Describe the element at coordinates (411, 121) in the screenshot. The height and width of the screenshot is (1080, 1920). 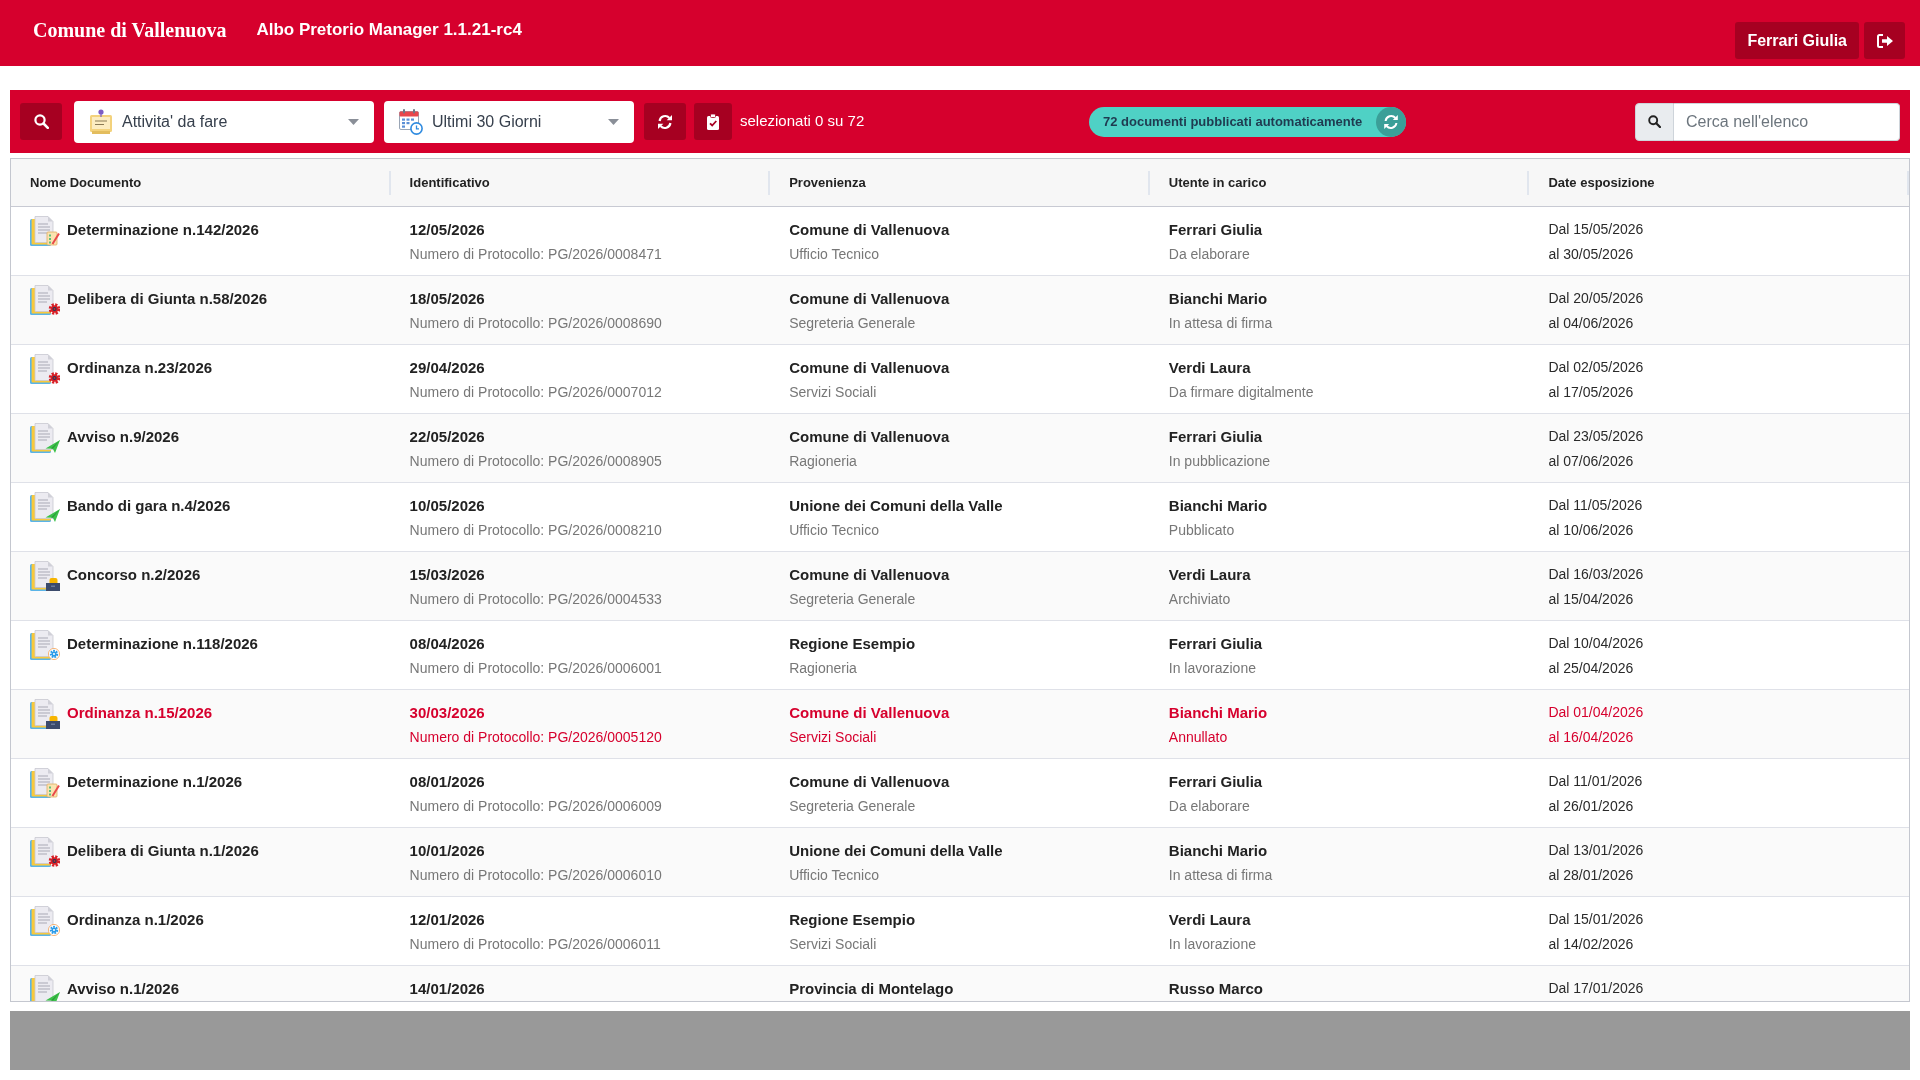
I see `calendar-clock-icon` at that location.